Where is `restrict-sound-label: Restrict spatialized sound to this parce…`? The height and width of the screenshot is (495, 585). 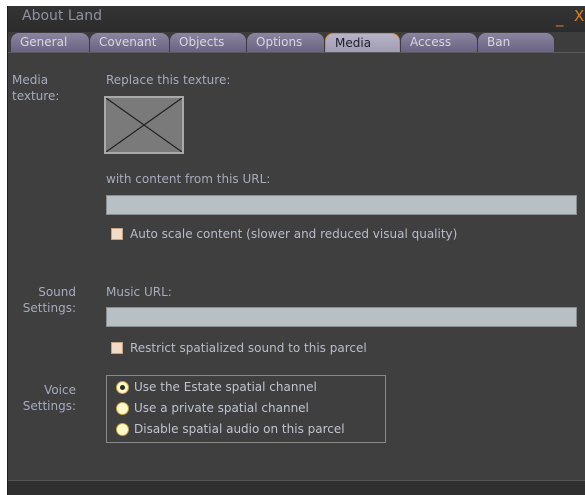 restrict-sound-label: Restrict spatialized sound to this parce… is located at coordinates (248, 348).